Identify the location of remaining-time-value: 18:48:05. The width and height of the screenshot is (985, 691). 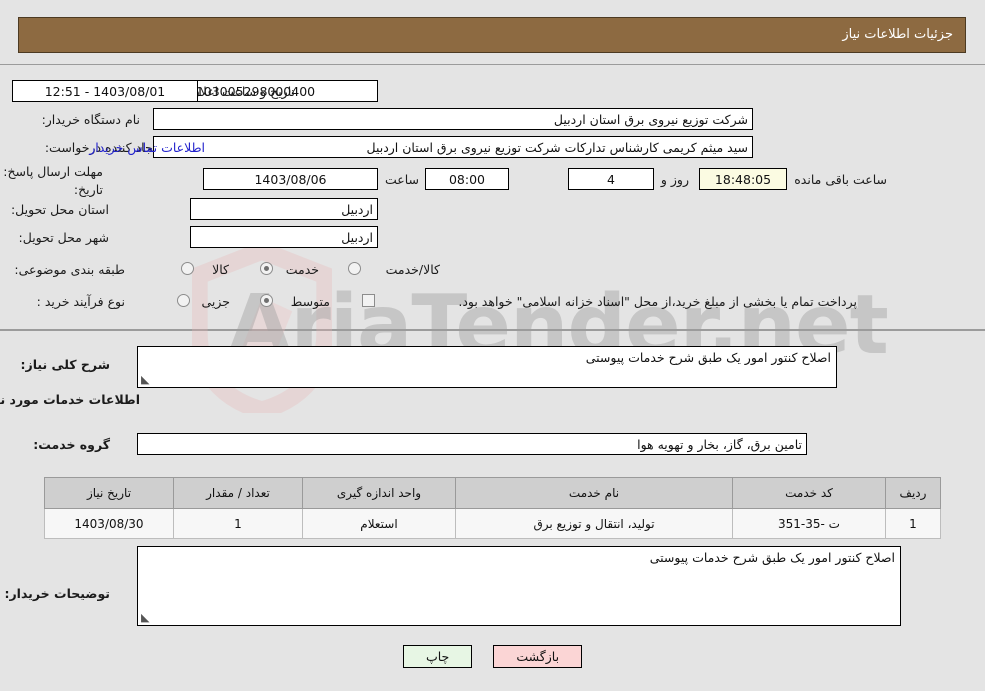
(743, 179).